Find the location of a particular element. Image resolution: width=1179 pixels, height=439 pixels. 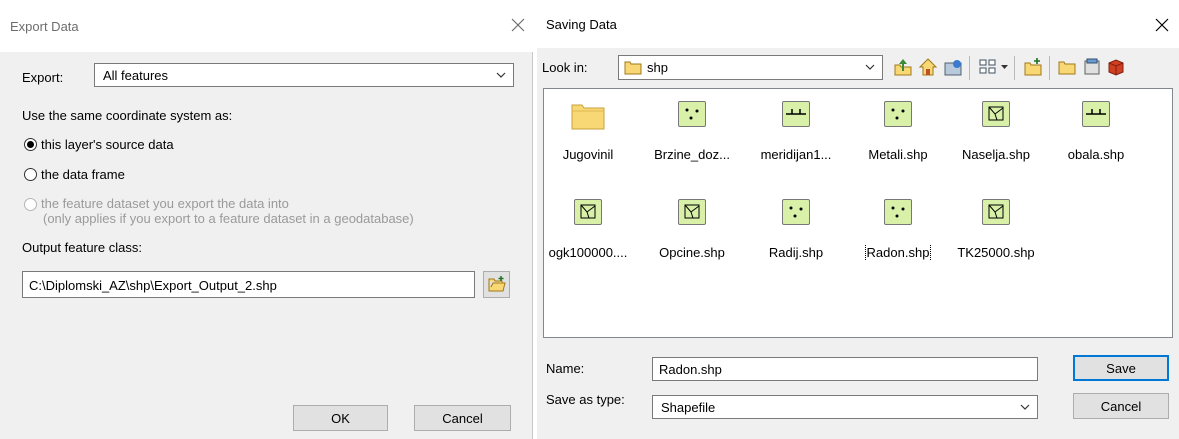

dropdown-arrow-icon is located at coordinates (1004, 67).